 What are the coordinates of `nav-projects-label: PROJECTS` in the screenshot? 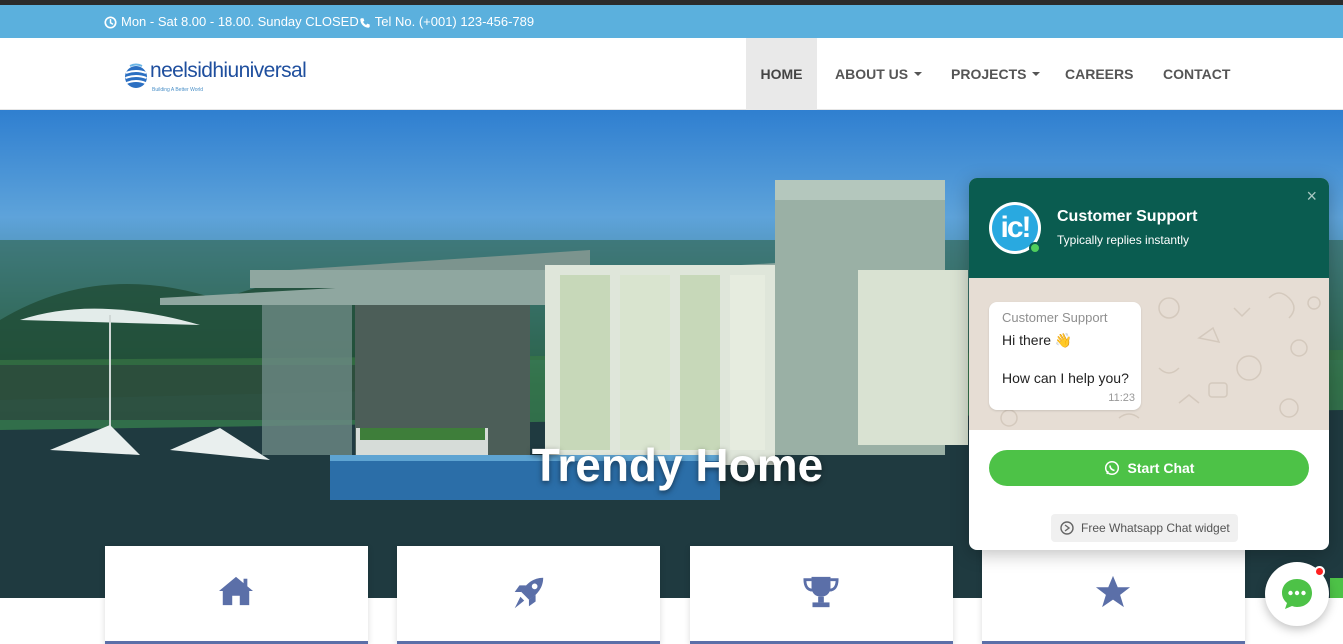 It's located at (989, 74).